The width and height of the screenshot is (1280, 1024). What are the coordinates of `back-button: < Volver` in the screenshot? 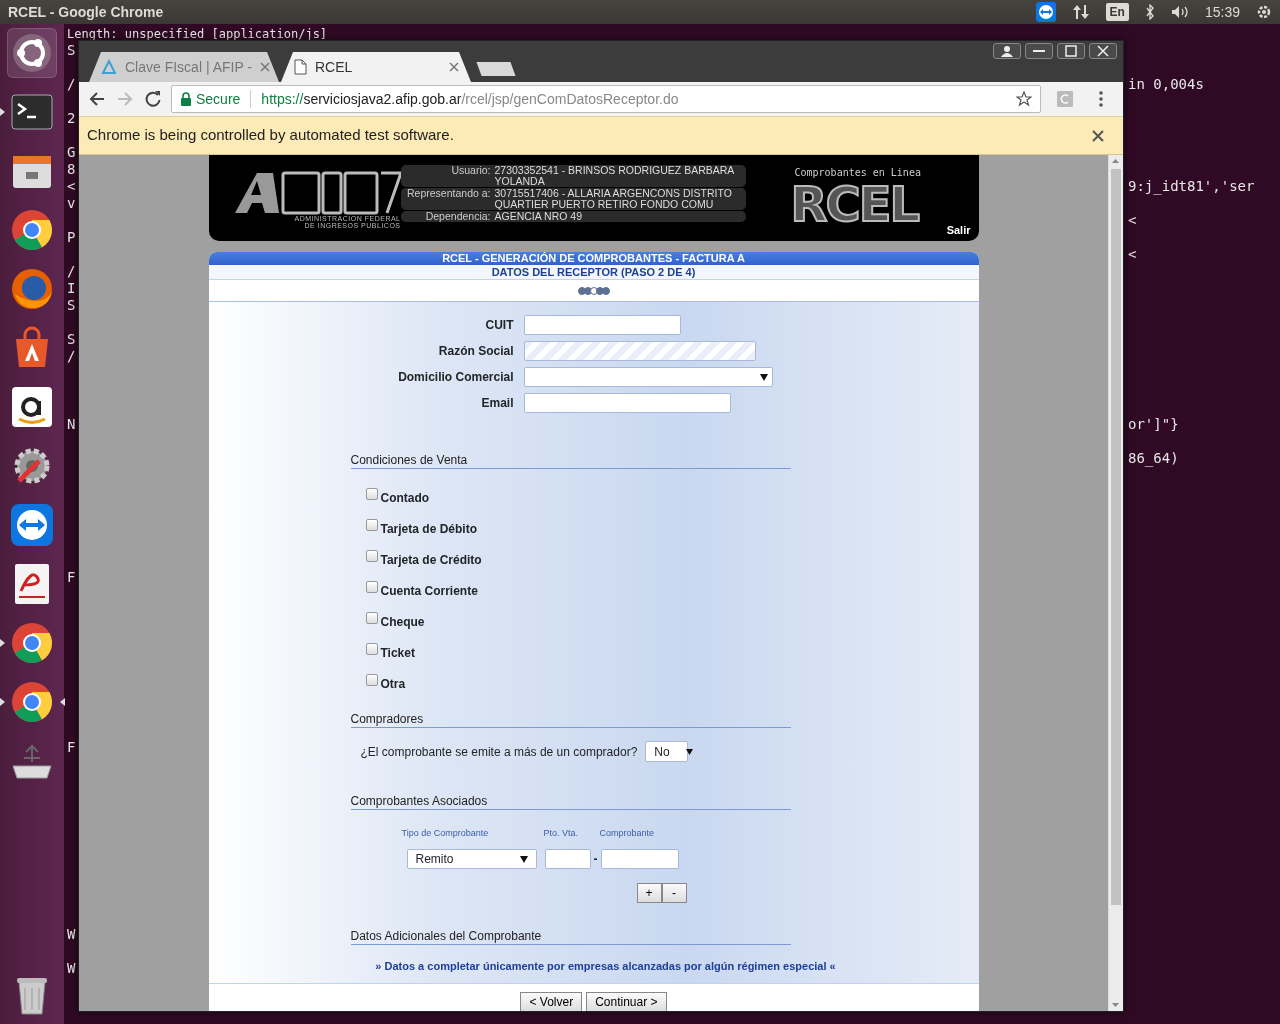 It's located at (551, 1001).